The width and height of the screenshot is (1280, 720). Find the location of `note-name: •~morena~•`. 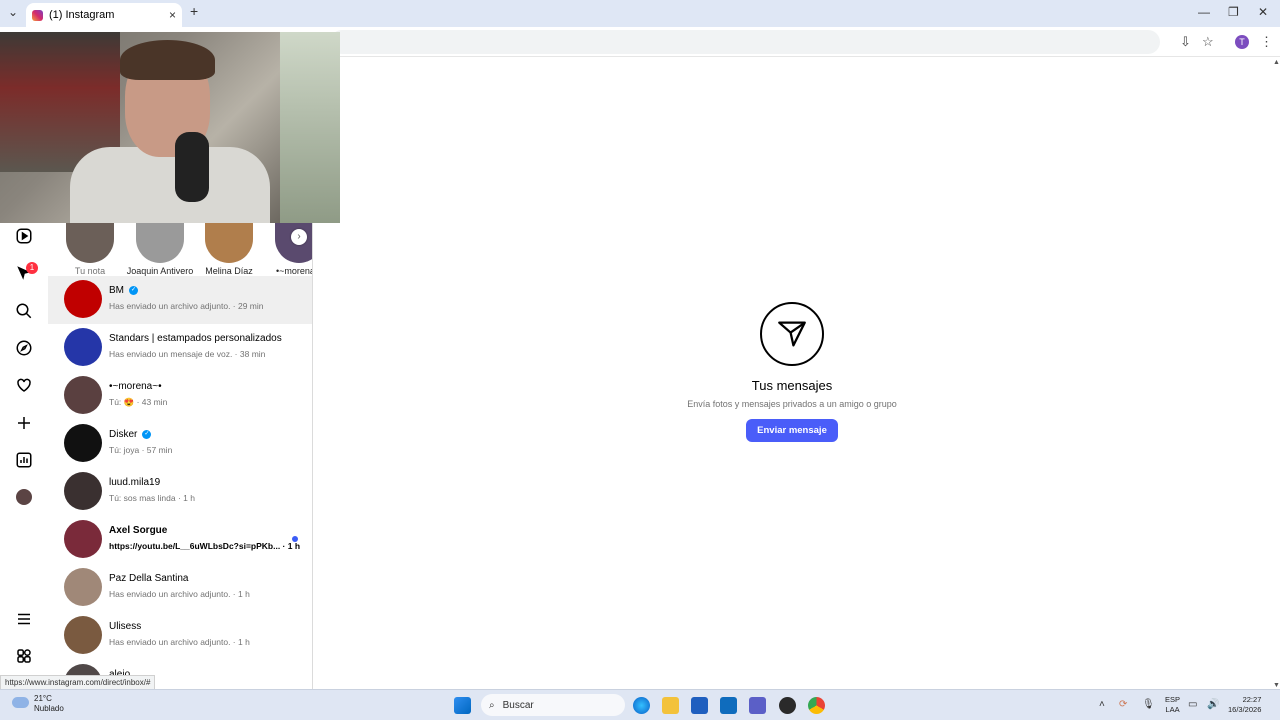

note-name: •~morena~• is located at coordinates (294, 271).